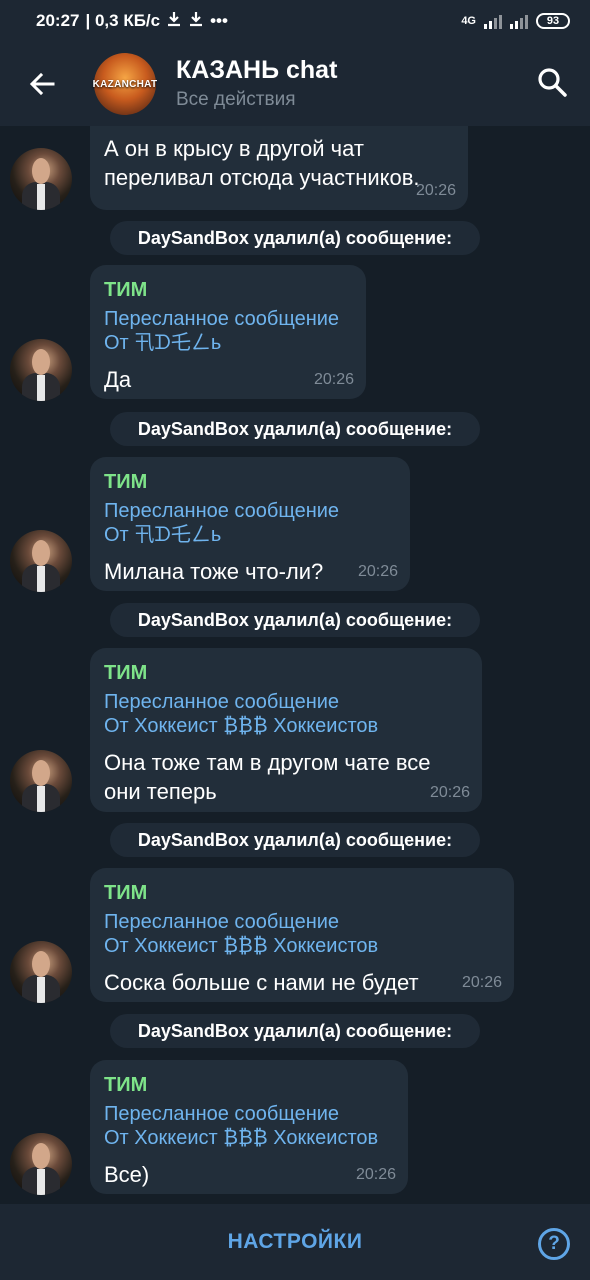 Image resolution: width=590 pixels, height=1280 pixels. I want to click on battery-level: 93, so click(553, 21).